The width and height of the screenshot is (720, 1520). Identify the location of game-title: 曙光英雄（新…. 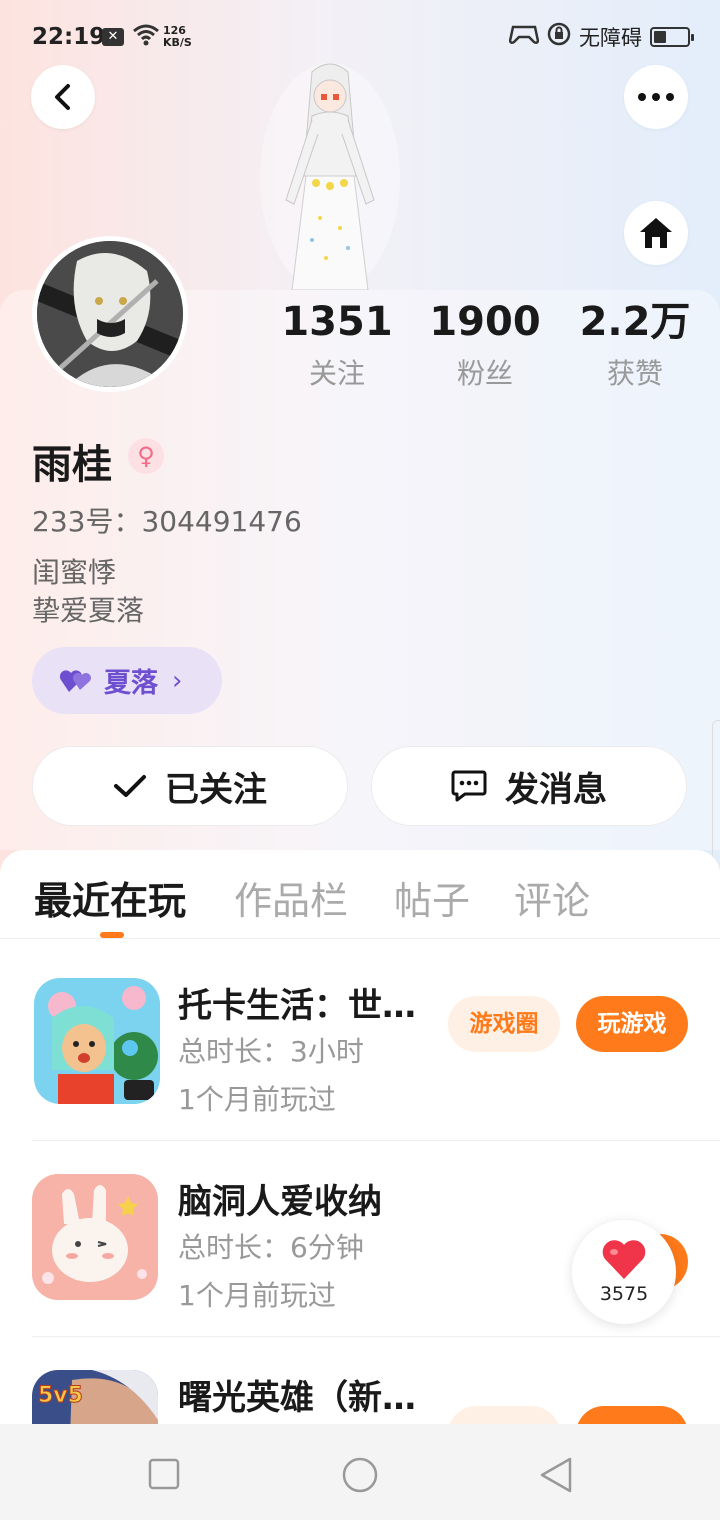
(297, 1398).